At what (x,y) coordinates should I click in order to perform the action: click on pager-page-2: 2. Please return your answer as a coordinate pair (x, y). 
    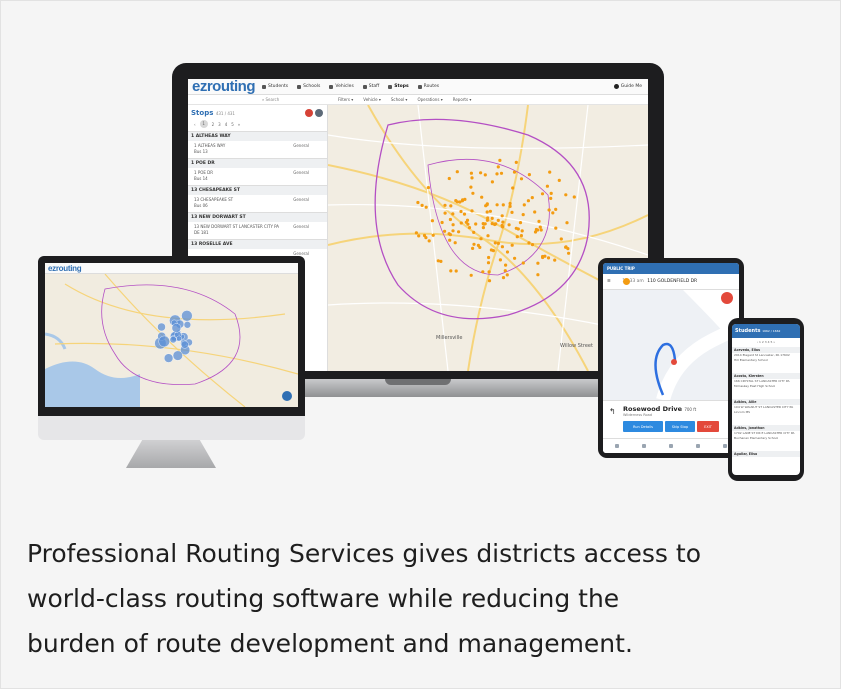
    Looking at the image, I should click on (213, 124).